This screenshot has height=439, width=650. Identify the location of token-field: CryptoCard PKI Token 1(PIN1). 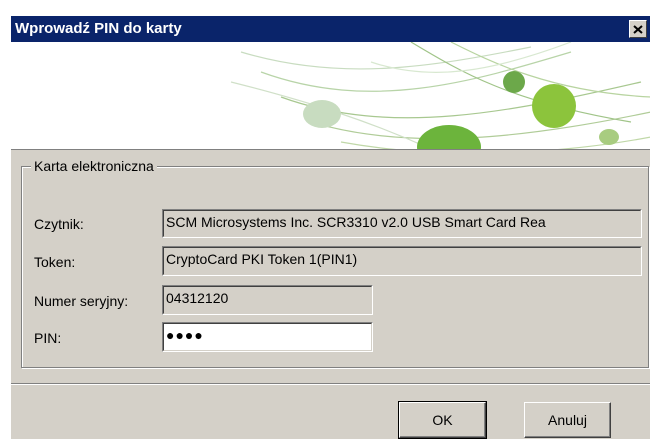
(402, 261).